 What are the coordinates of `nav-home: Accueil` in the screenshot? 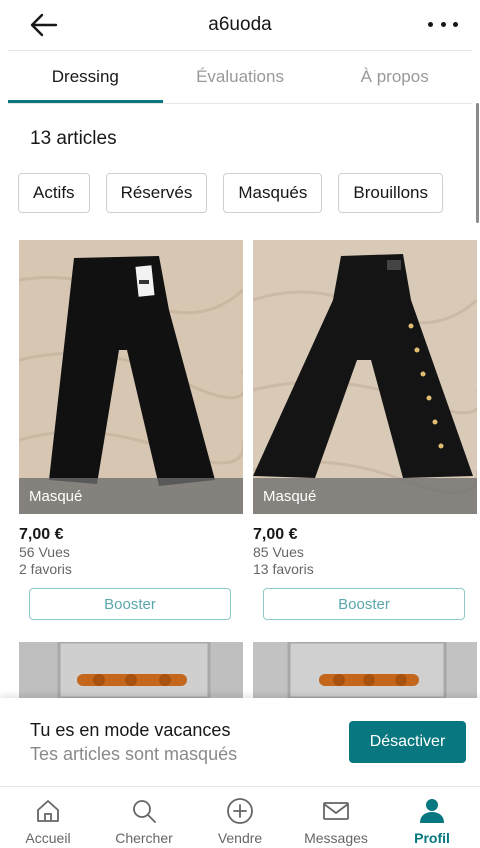 It's located at (48, 817).